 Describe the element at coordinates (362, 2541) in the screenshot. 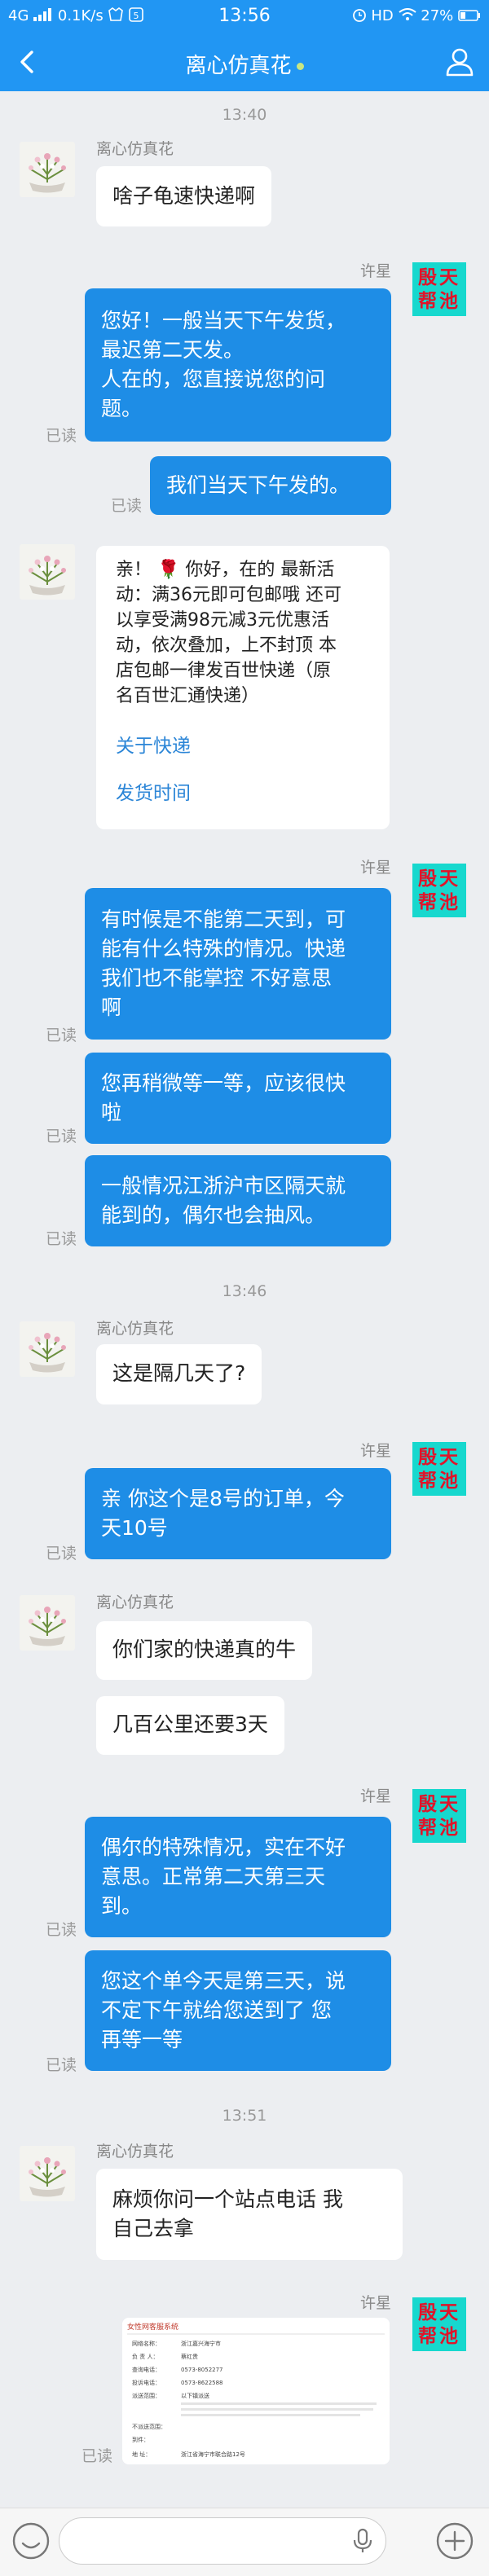

I see `microphone-icon` at that location.